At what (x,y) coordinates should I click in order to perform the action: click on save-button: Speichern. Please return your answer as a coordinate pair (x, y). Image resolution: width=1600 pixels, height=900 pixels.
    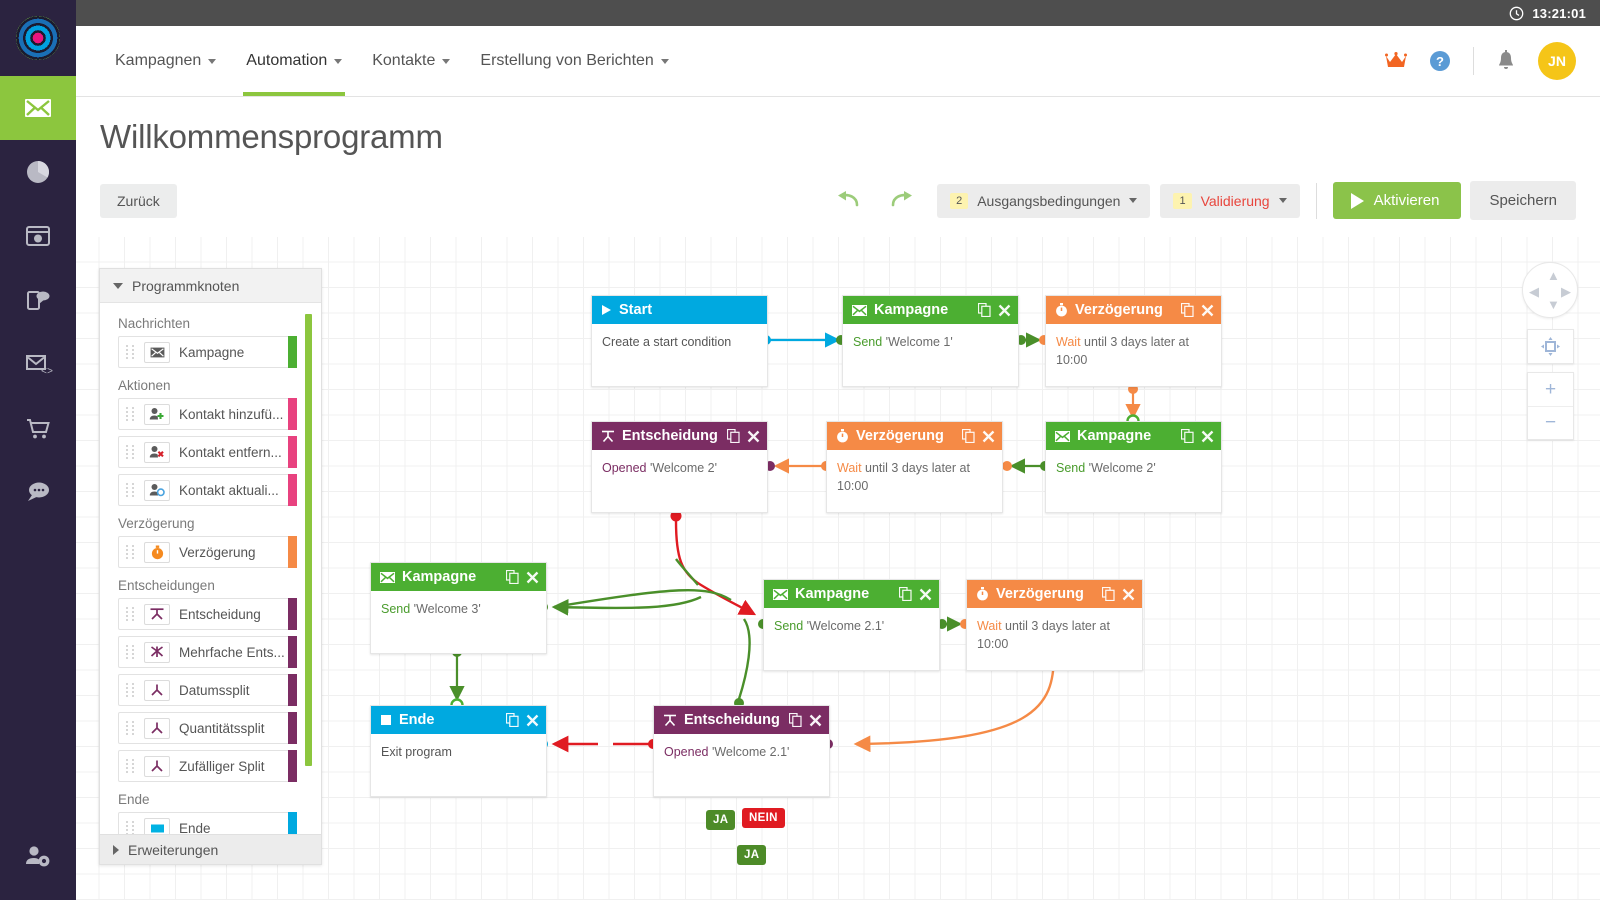
    Looking at the image, I should click on (1523, 200).